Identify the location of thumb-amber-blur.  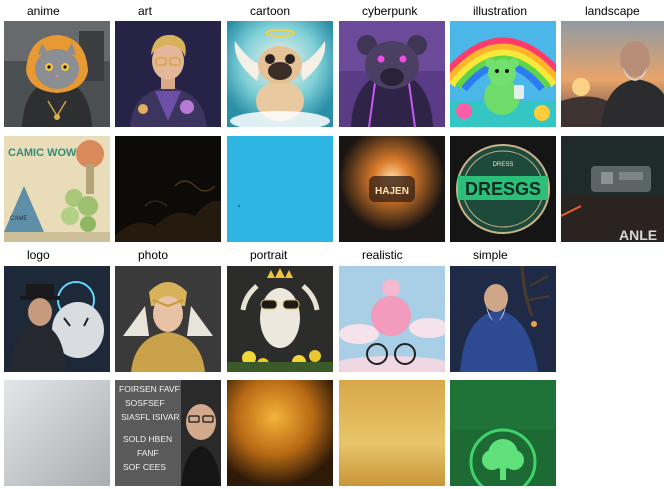
(280, 433).